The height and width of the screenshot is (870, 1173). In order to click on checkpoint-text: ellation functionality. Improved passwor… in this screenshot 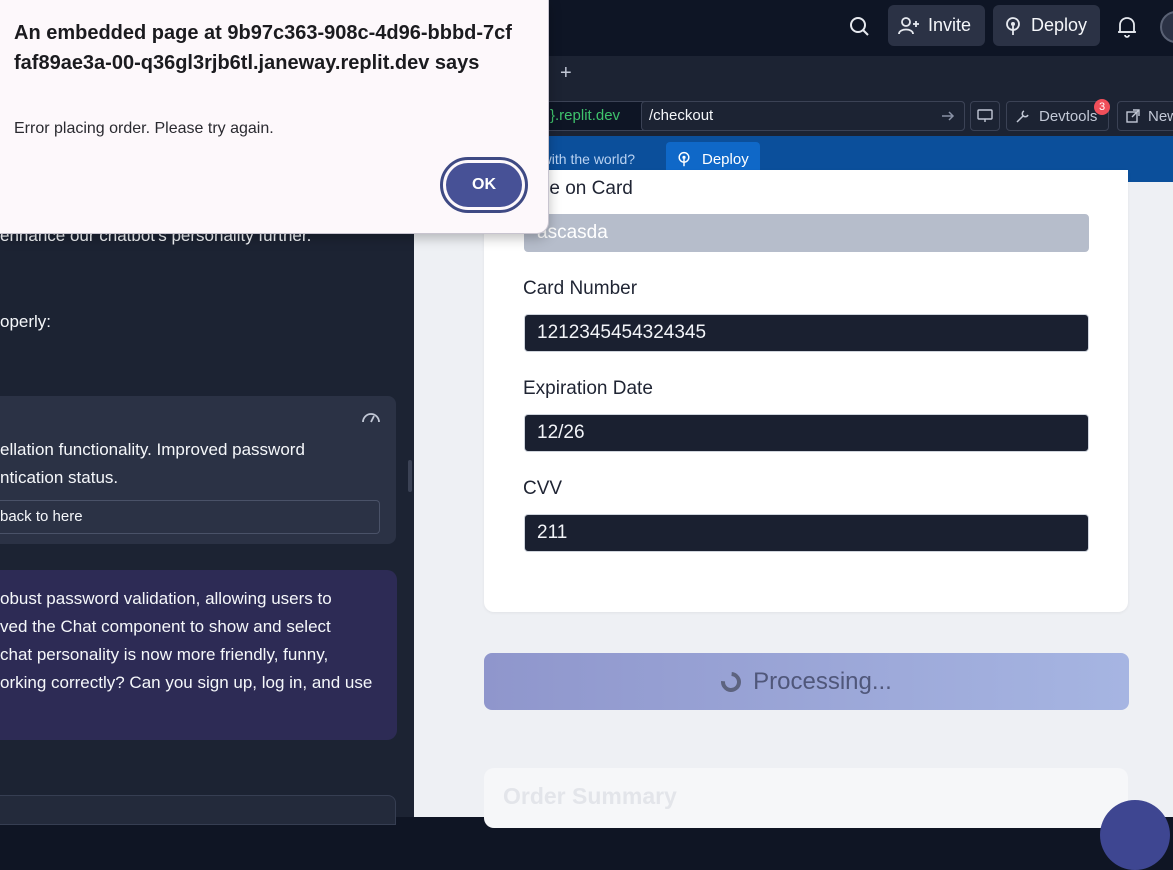, I will do `click(152, 449)`.